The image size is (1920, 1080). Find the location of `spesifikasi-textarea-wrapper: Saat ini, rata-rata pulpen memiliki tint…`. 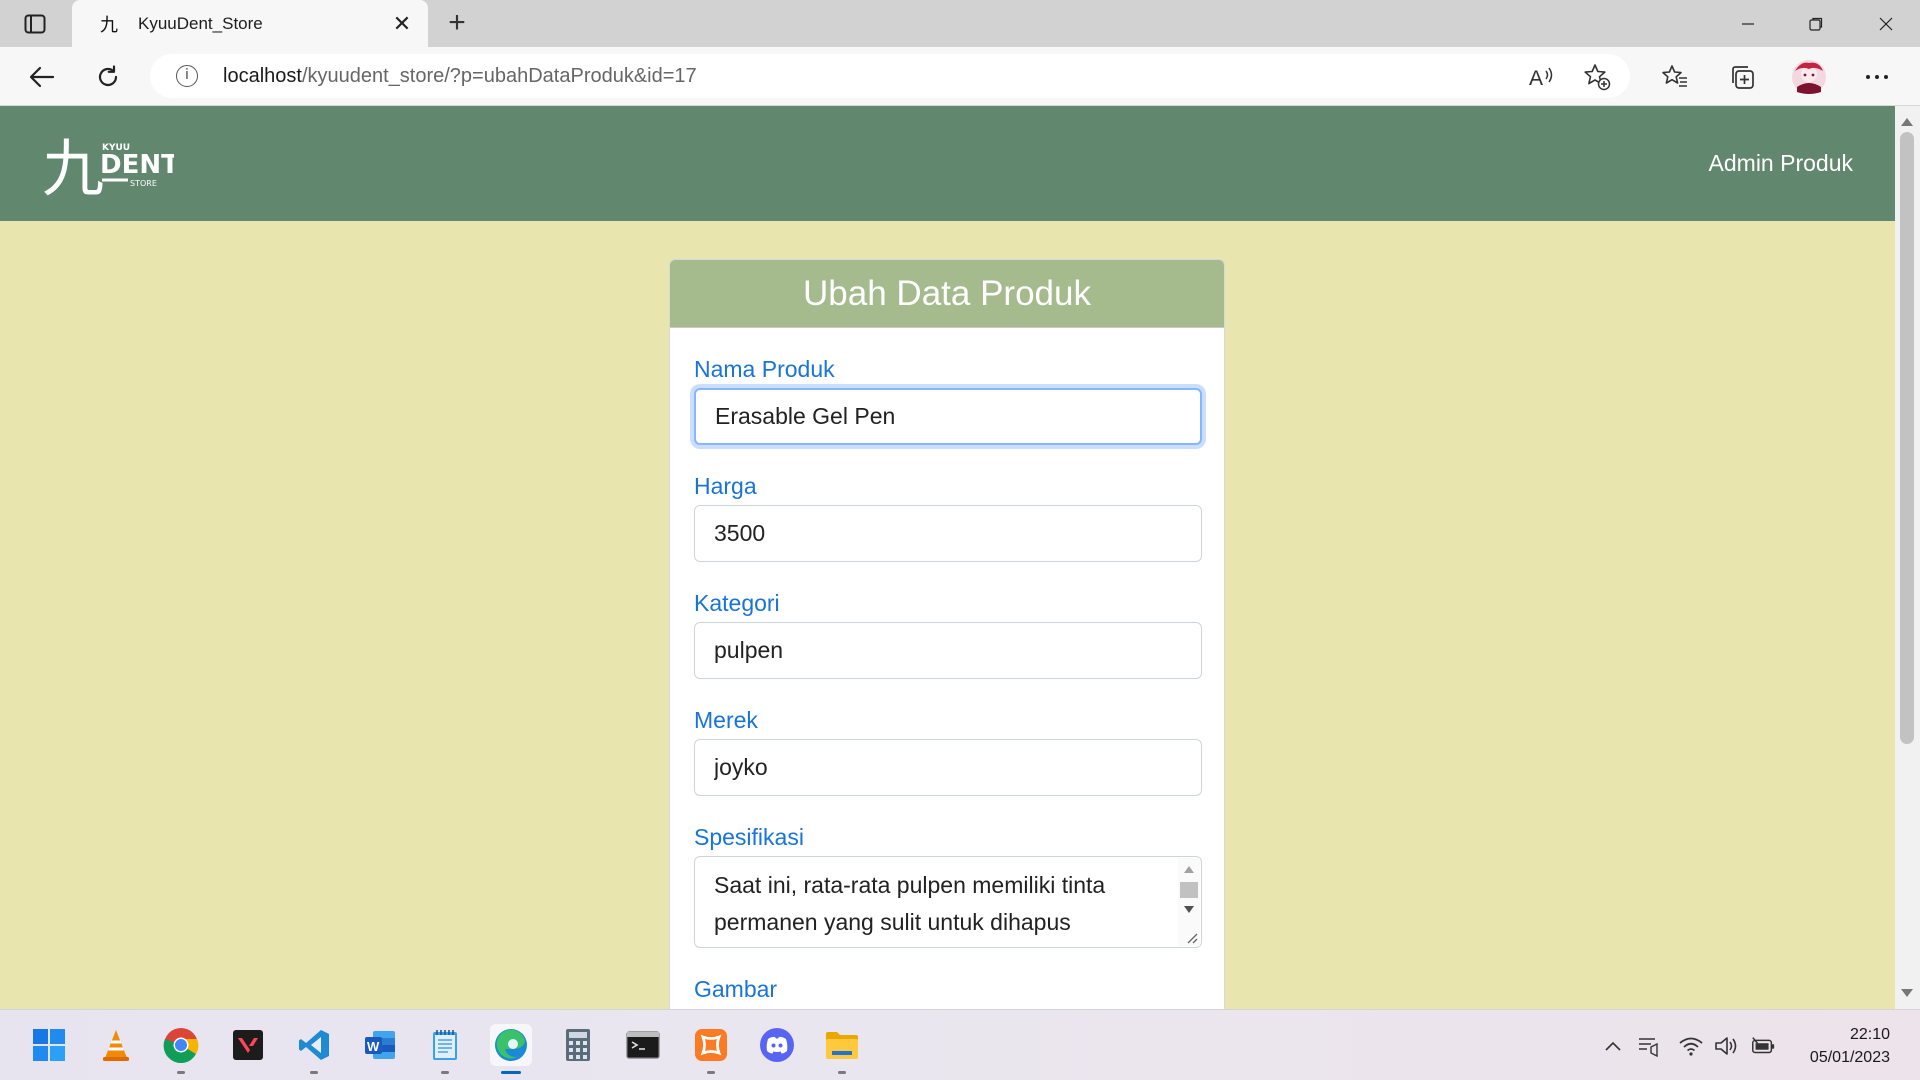

spesifikasi-textarea-wrapper: Saat ini, rata-rata pulpen memiliki tint… is located at coordinates (948, 902).